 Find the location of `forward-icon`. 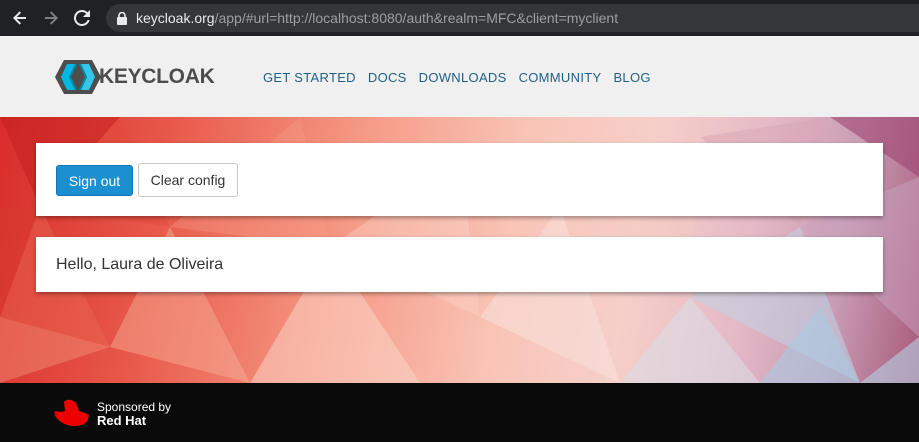

forward-icon is located at coordinates (51, 18).